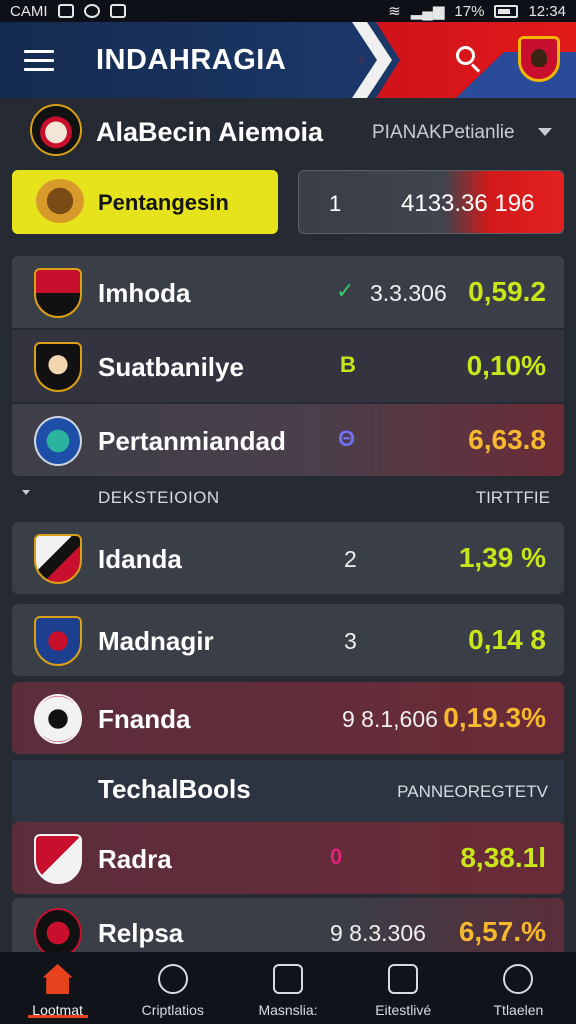 This screenshot has width=576, height=1024. I want to click on row-percentage: 0,10%, so click(506, 365).